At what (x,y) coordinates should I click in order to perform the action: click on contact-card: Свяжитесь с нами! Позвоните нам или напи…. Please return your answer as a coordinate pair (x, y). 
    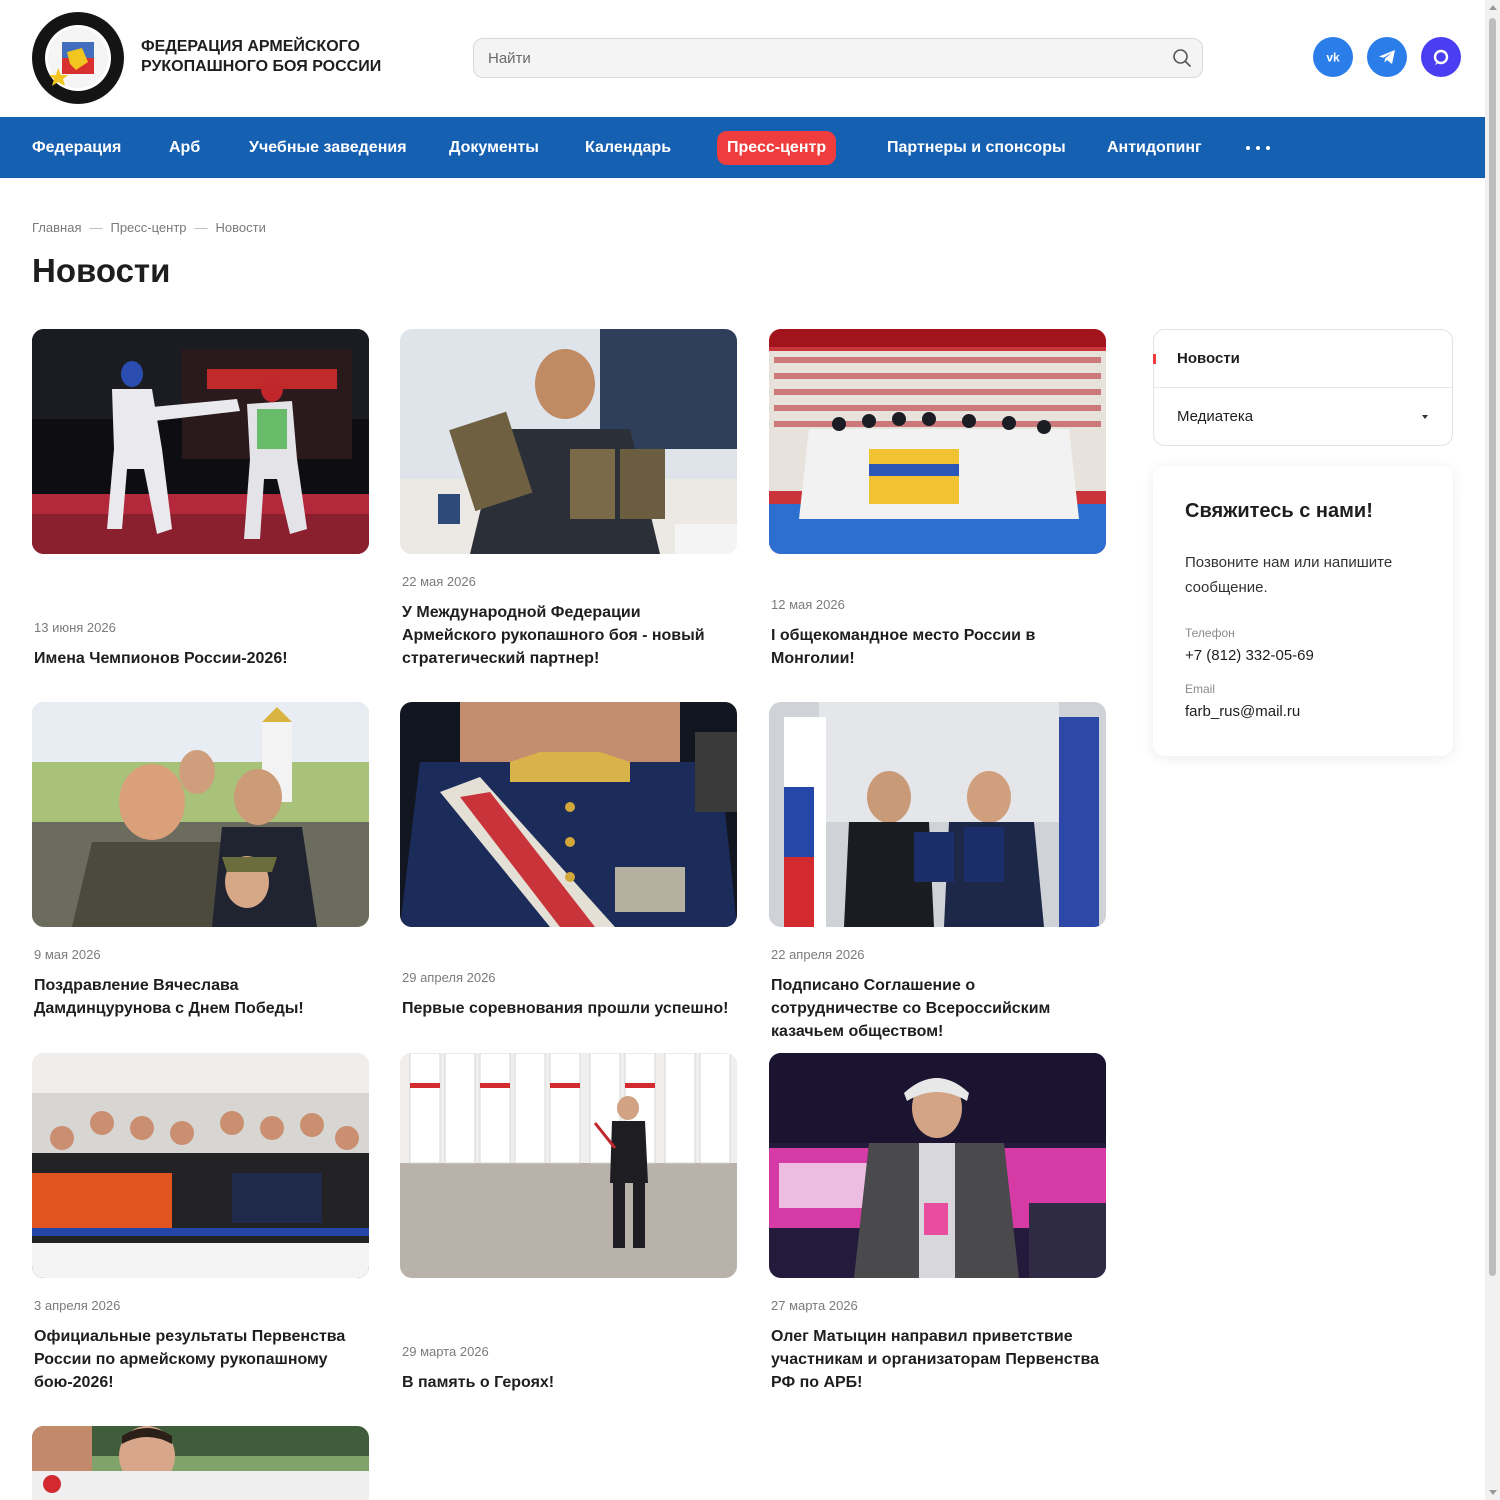
    Looking at the image, I should click on (1303, 611).